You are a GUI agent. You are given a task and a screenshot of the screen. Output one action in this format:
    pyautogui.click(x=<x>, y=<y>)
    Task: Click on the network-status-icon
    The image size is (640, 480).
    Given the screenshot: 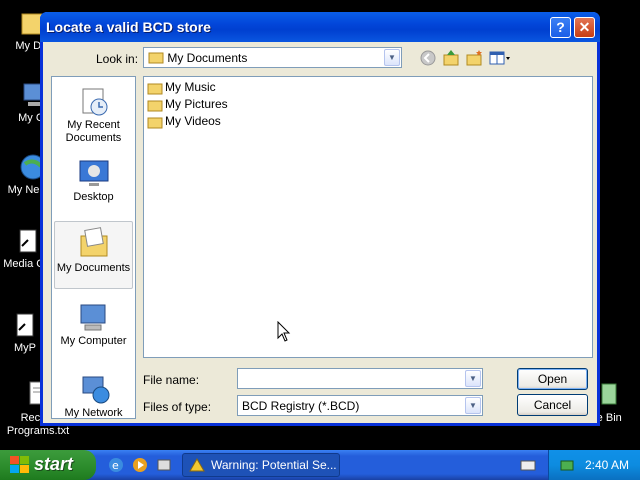 What is the action you would take?
    pyautogui.click(x=567, y=465)
    